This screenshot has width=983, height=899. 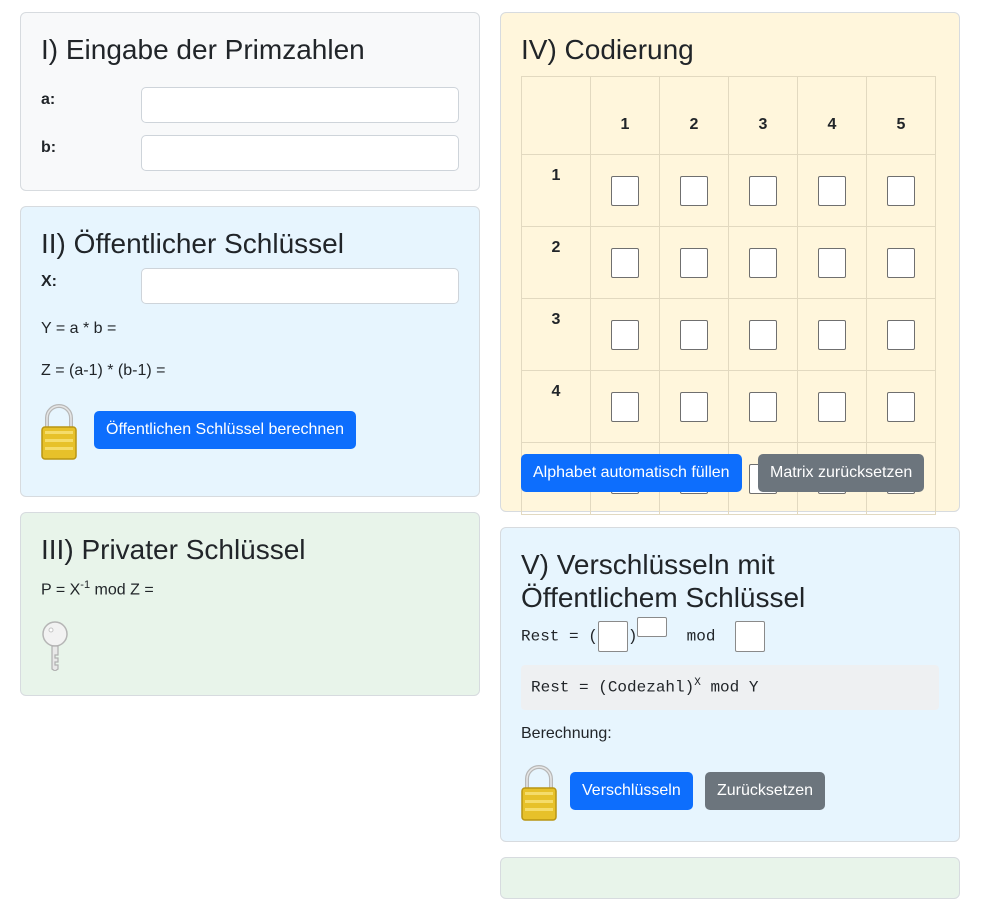 I want to click on info-suffix: mod Y, so click(x=729, y=687).